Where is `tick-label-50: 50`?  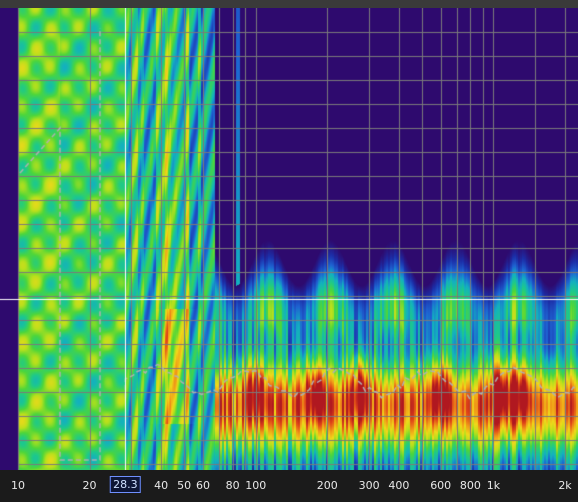
tick-label-50: 50 is located at coordinates (184, 485).